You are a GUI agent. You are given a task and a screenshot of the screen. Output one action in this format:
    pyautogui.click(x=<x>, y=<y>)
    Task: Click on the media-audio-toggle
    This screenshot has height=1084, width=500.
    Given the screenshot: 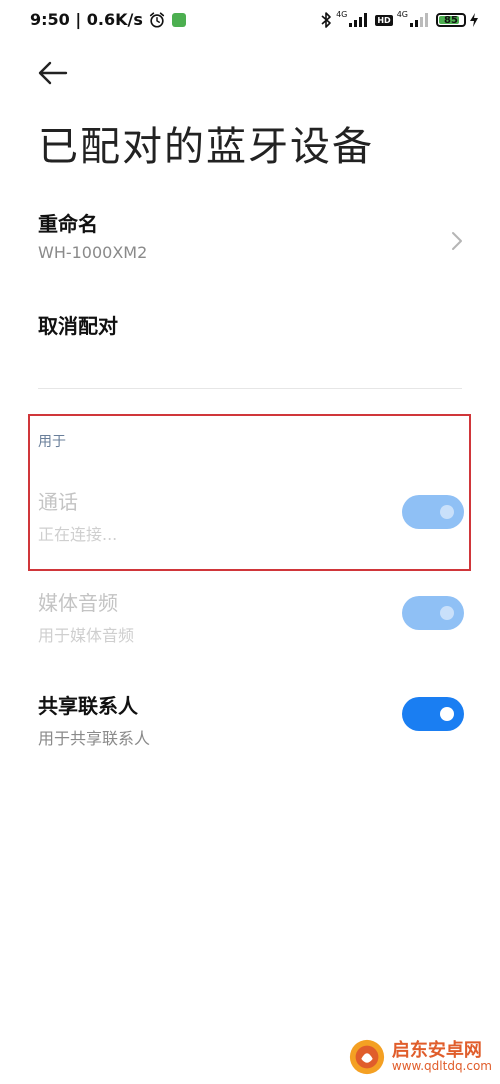 What is the action you would take?
    pyautogui.click(x=433, y=613)
    